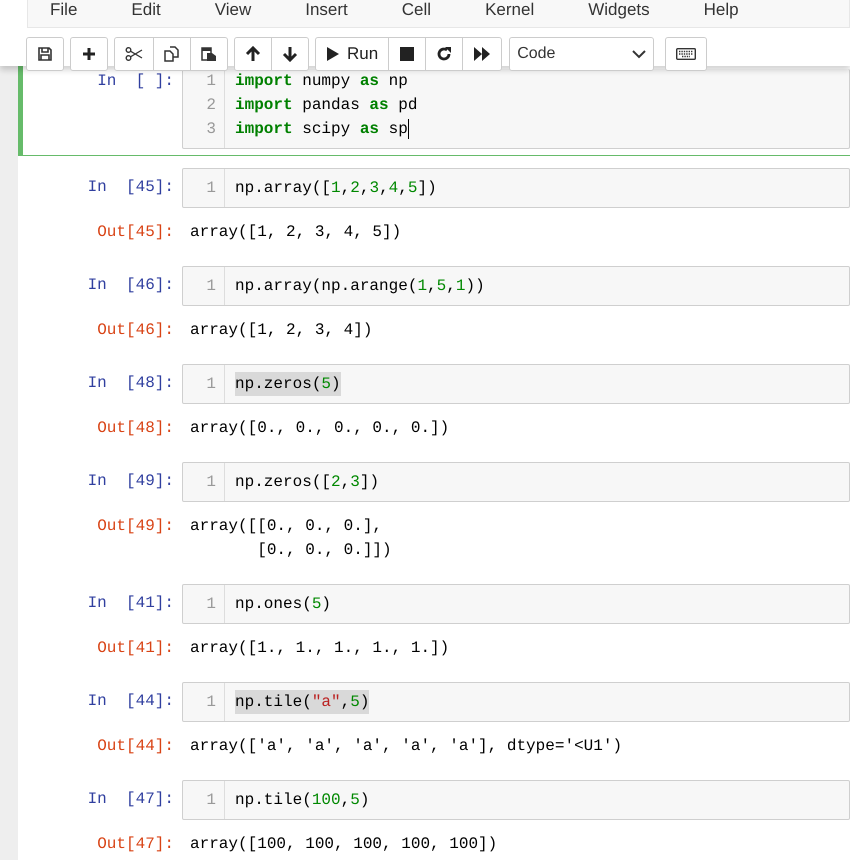 The height and width of the screenshot is (860, 850). I want to click on run-all-button, so click(482, 54).